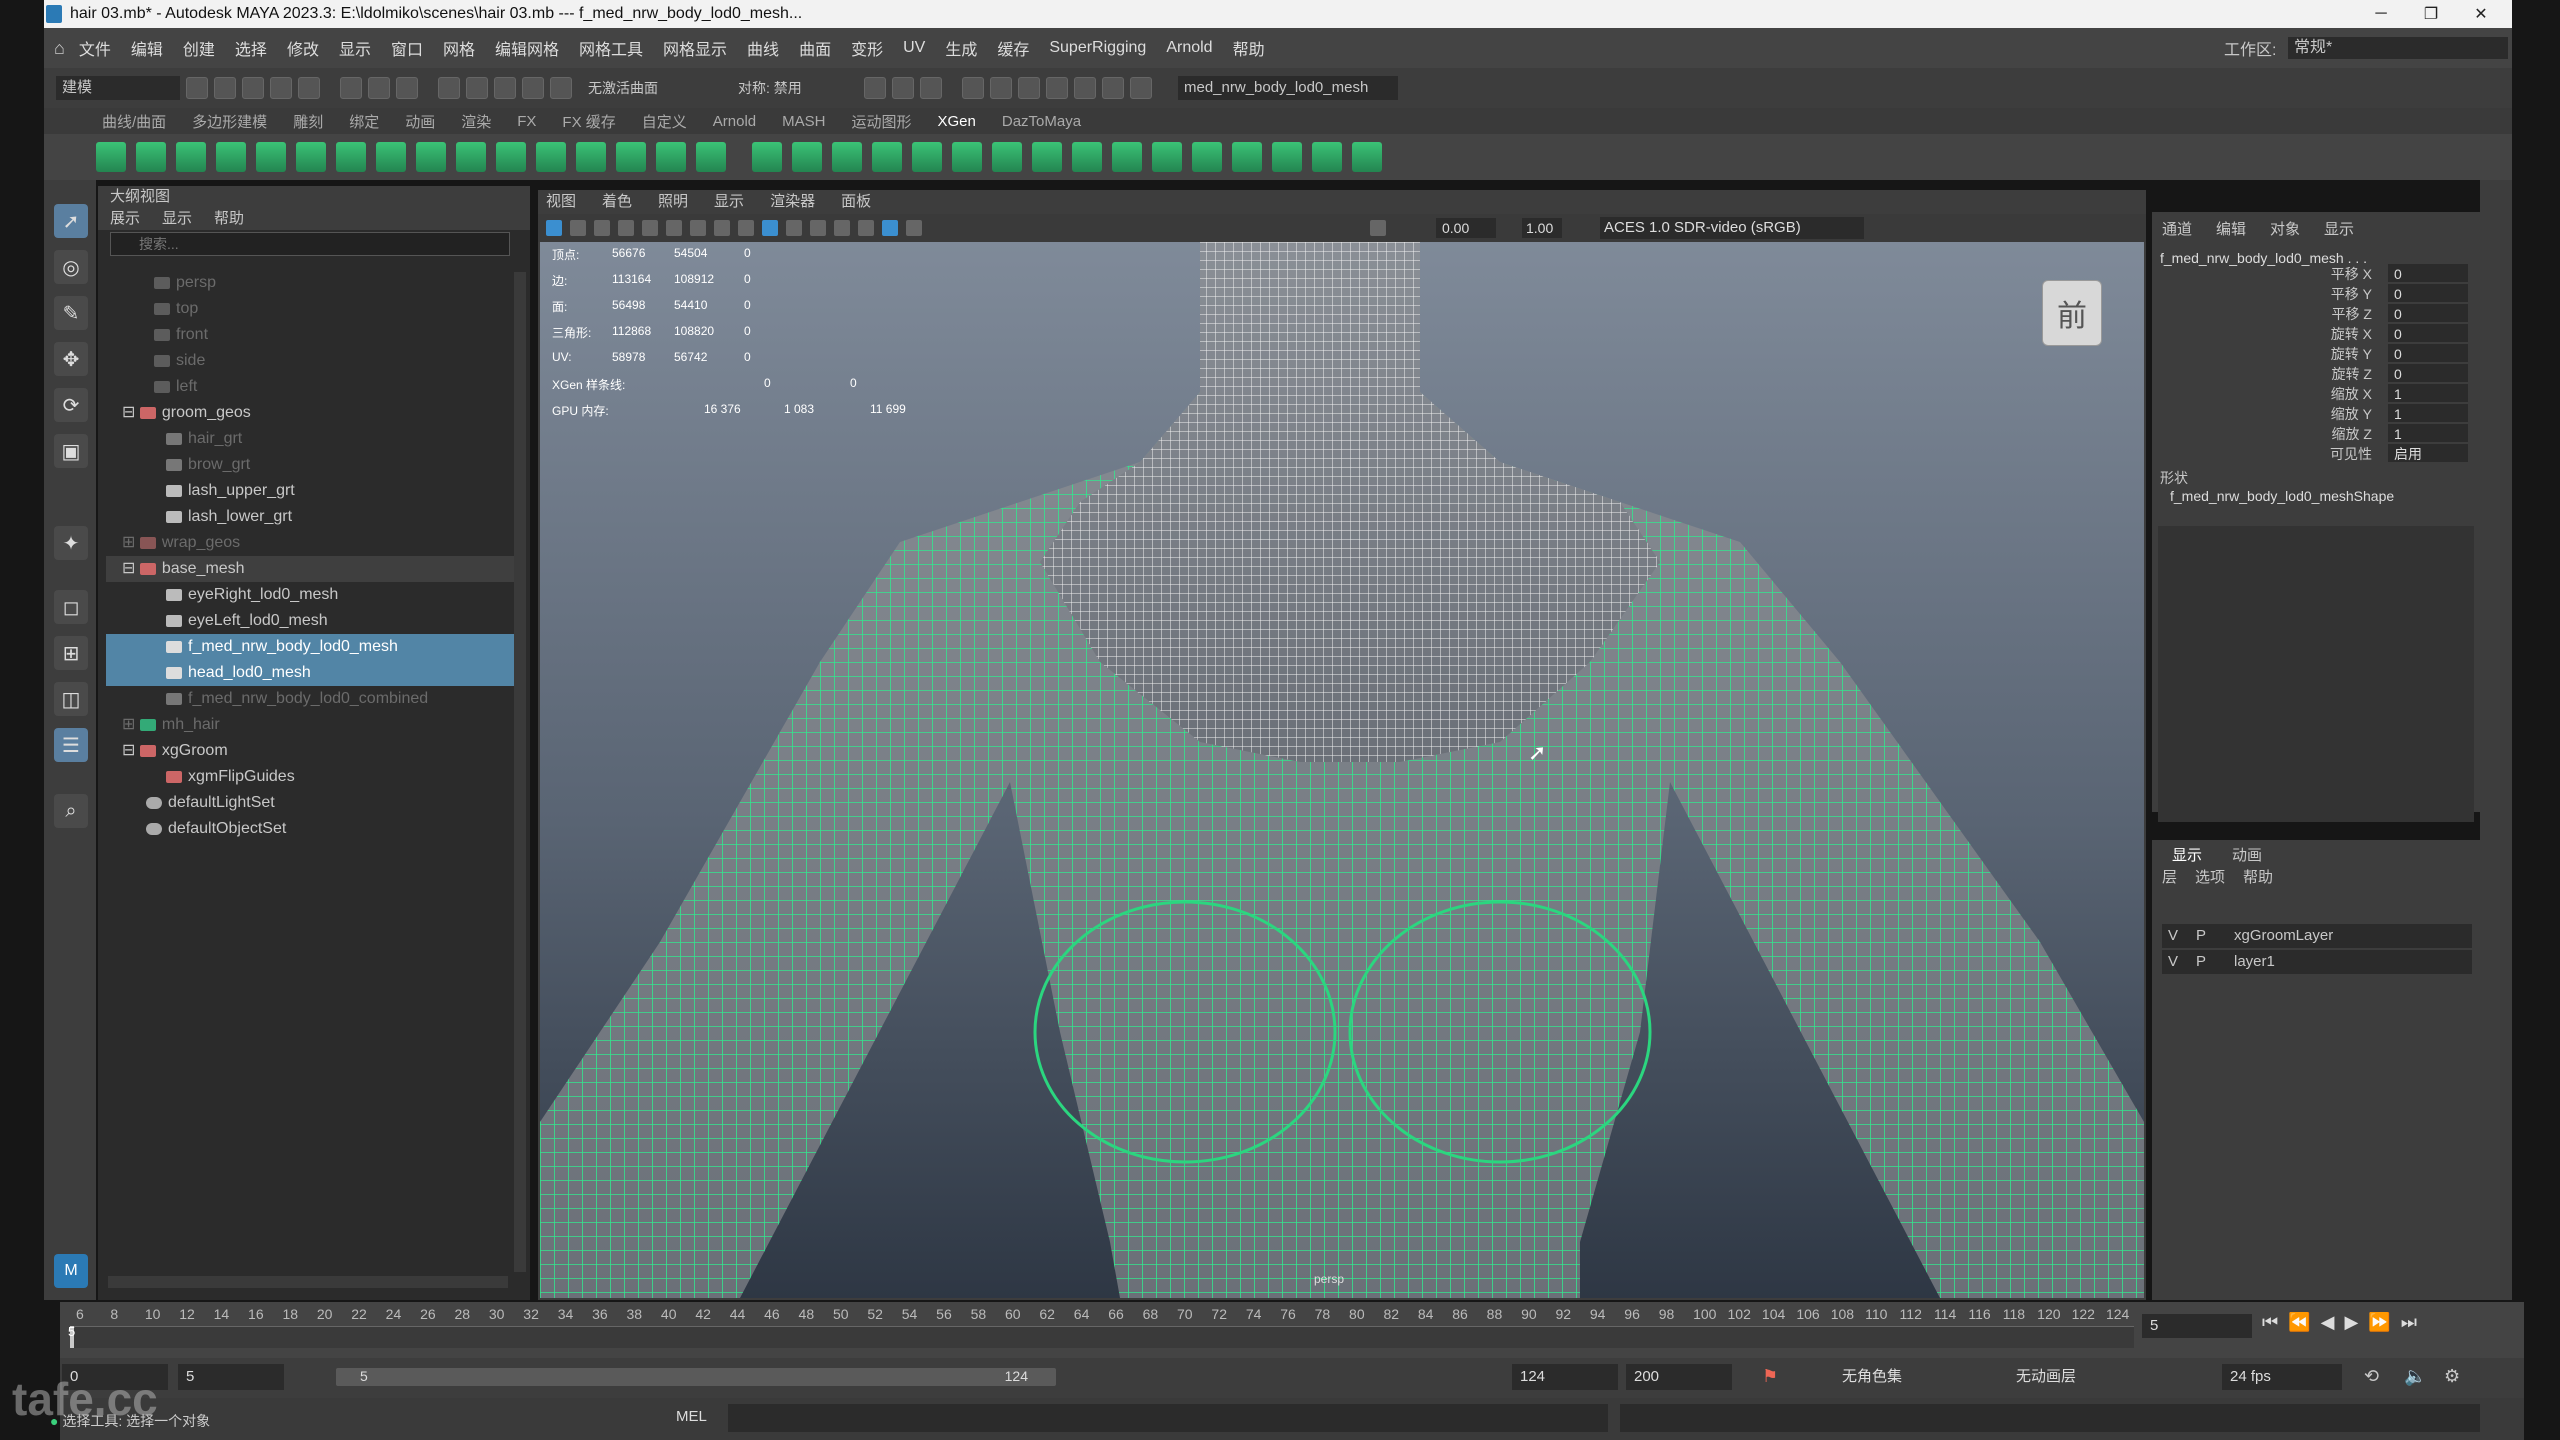  I want to click on brush-rotate-icon, so click(1007, 157).